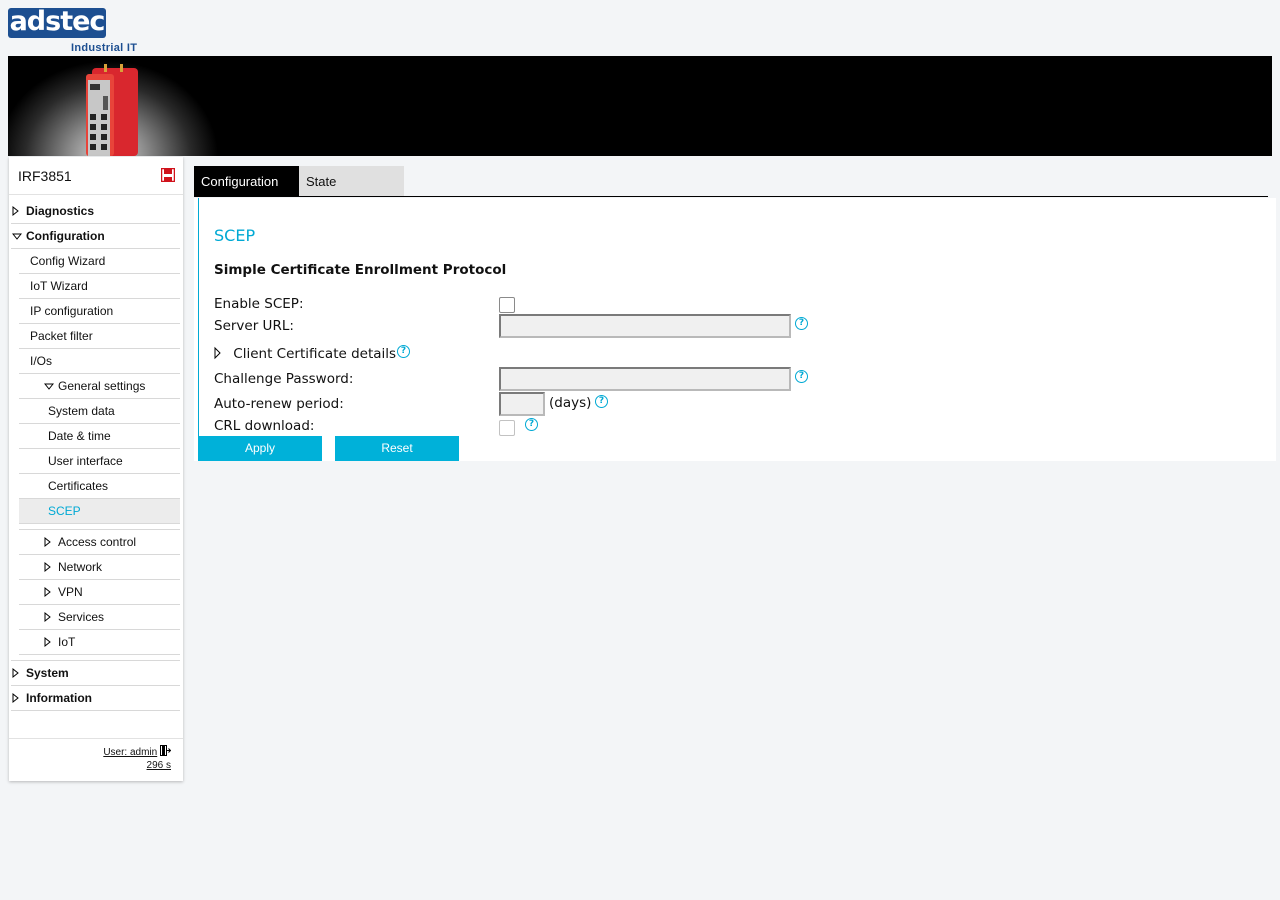 This screenshot has height=900, width=1280. What do you see at coordinates (45, 176) in the screenshot?
I see `device-name: IRF3851` at bounding box center [45, 176].